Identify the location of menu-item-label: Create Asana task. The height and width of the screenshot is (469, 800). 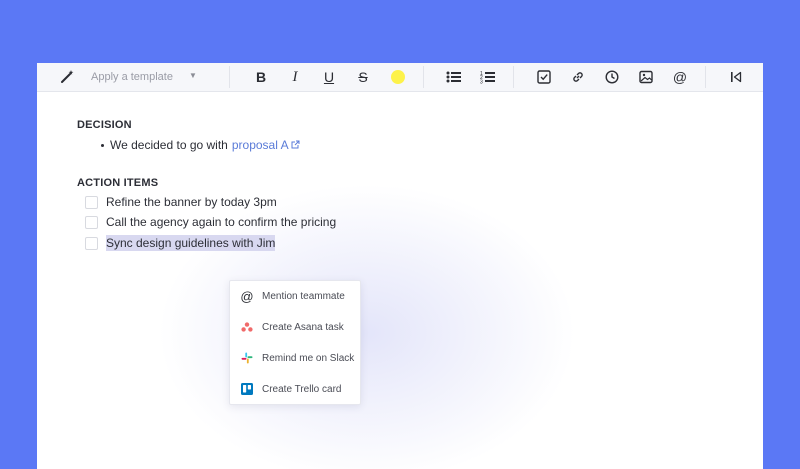
(303, 327).